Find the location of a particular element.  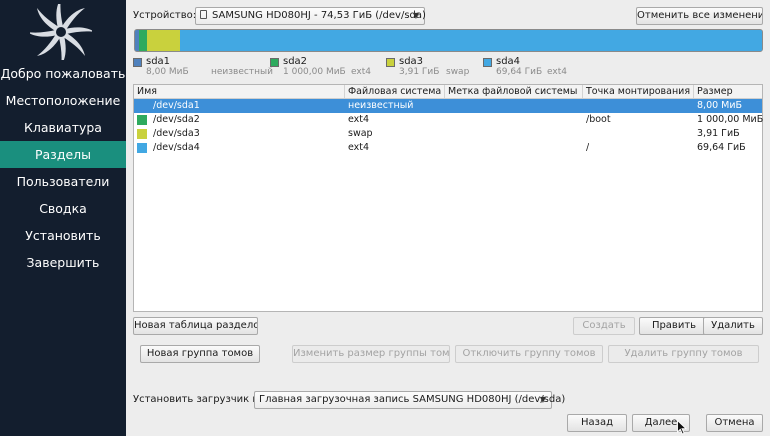

new-volume-group-button: Новая группа томов is located at coordinates (200, 354).